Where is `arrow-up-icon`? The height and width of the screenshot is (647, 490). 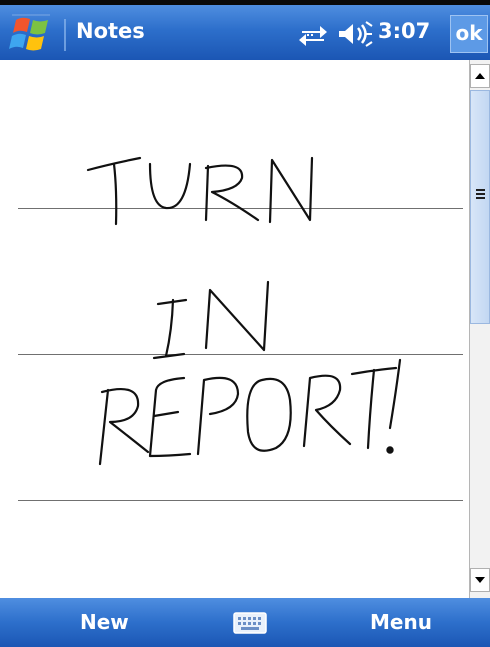
arrow-up-icon is located at coordinates (480, 76).